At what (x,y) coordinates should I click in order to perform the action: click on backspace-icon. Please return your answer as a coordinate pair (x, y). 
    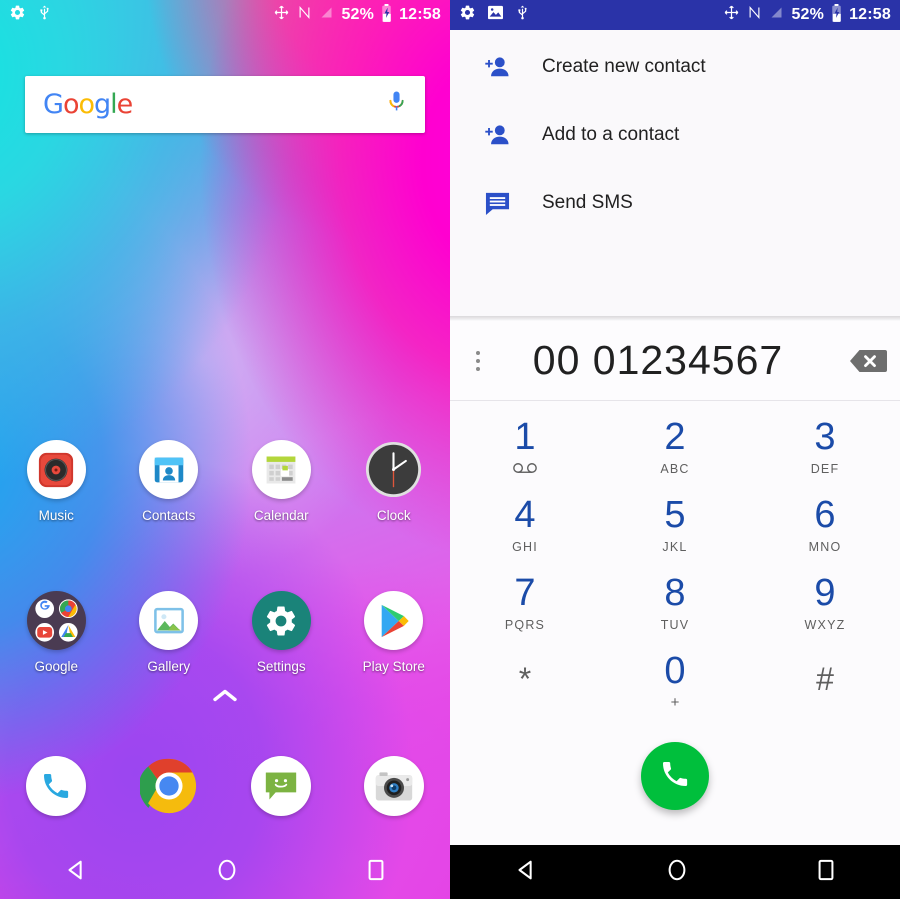
    Looking at the image, I should click on (868, 361).